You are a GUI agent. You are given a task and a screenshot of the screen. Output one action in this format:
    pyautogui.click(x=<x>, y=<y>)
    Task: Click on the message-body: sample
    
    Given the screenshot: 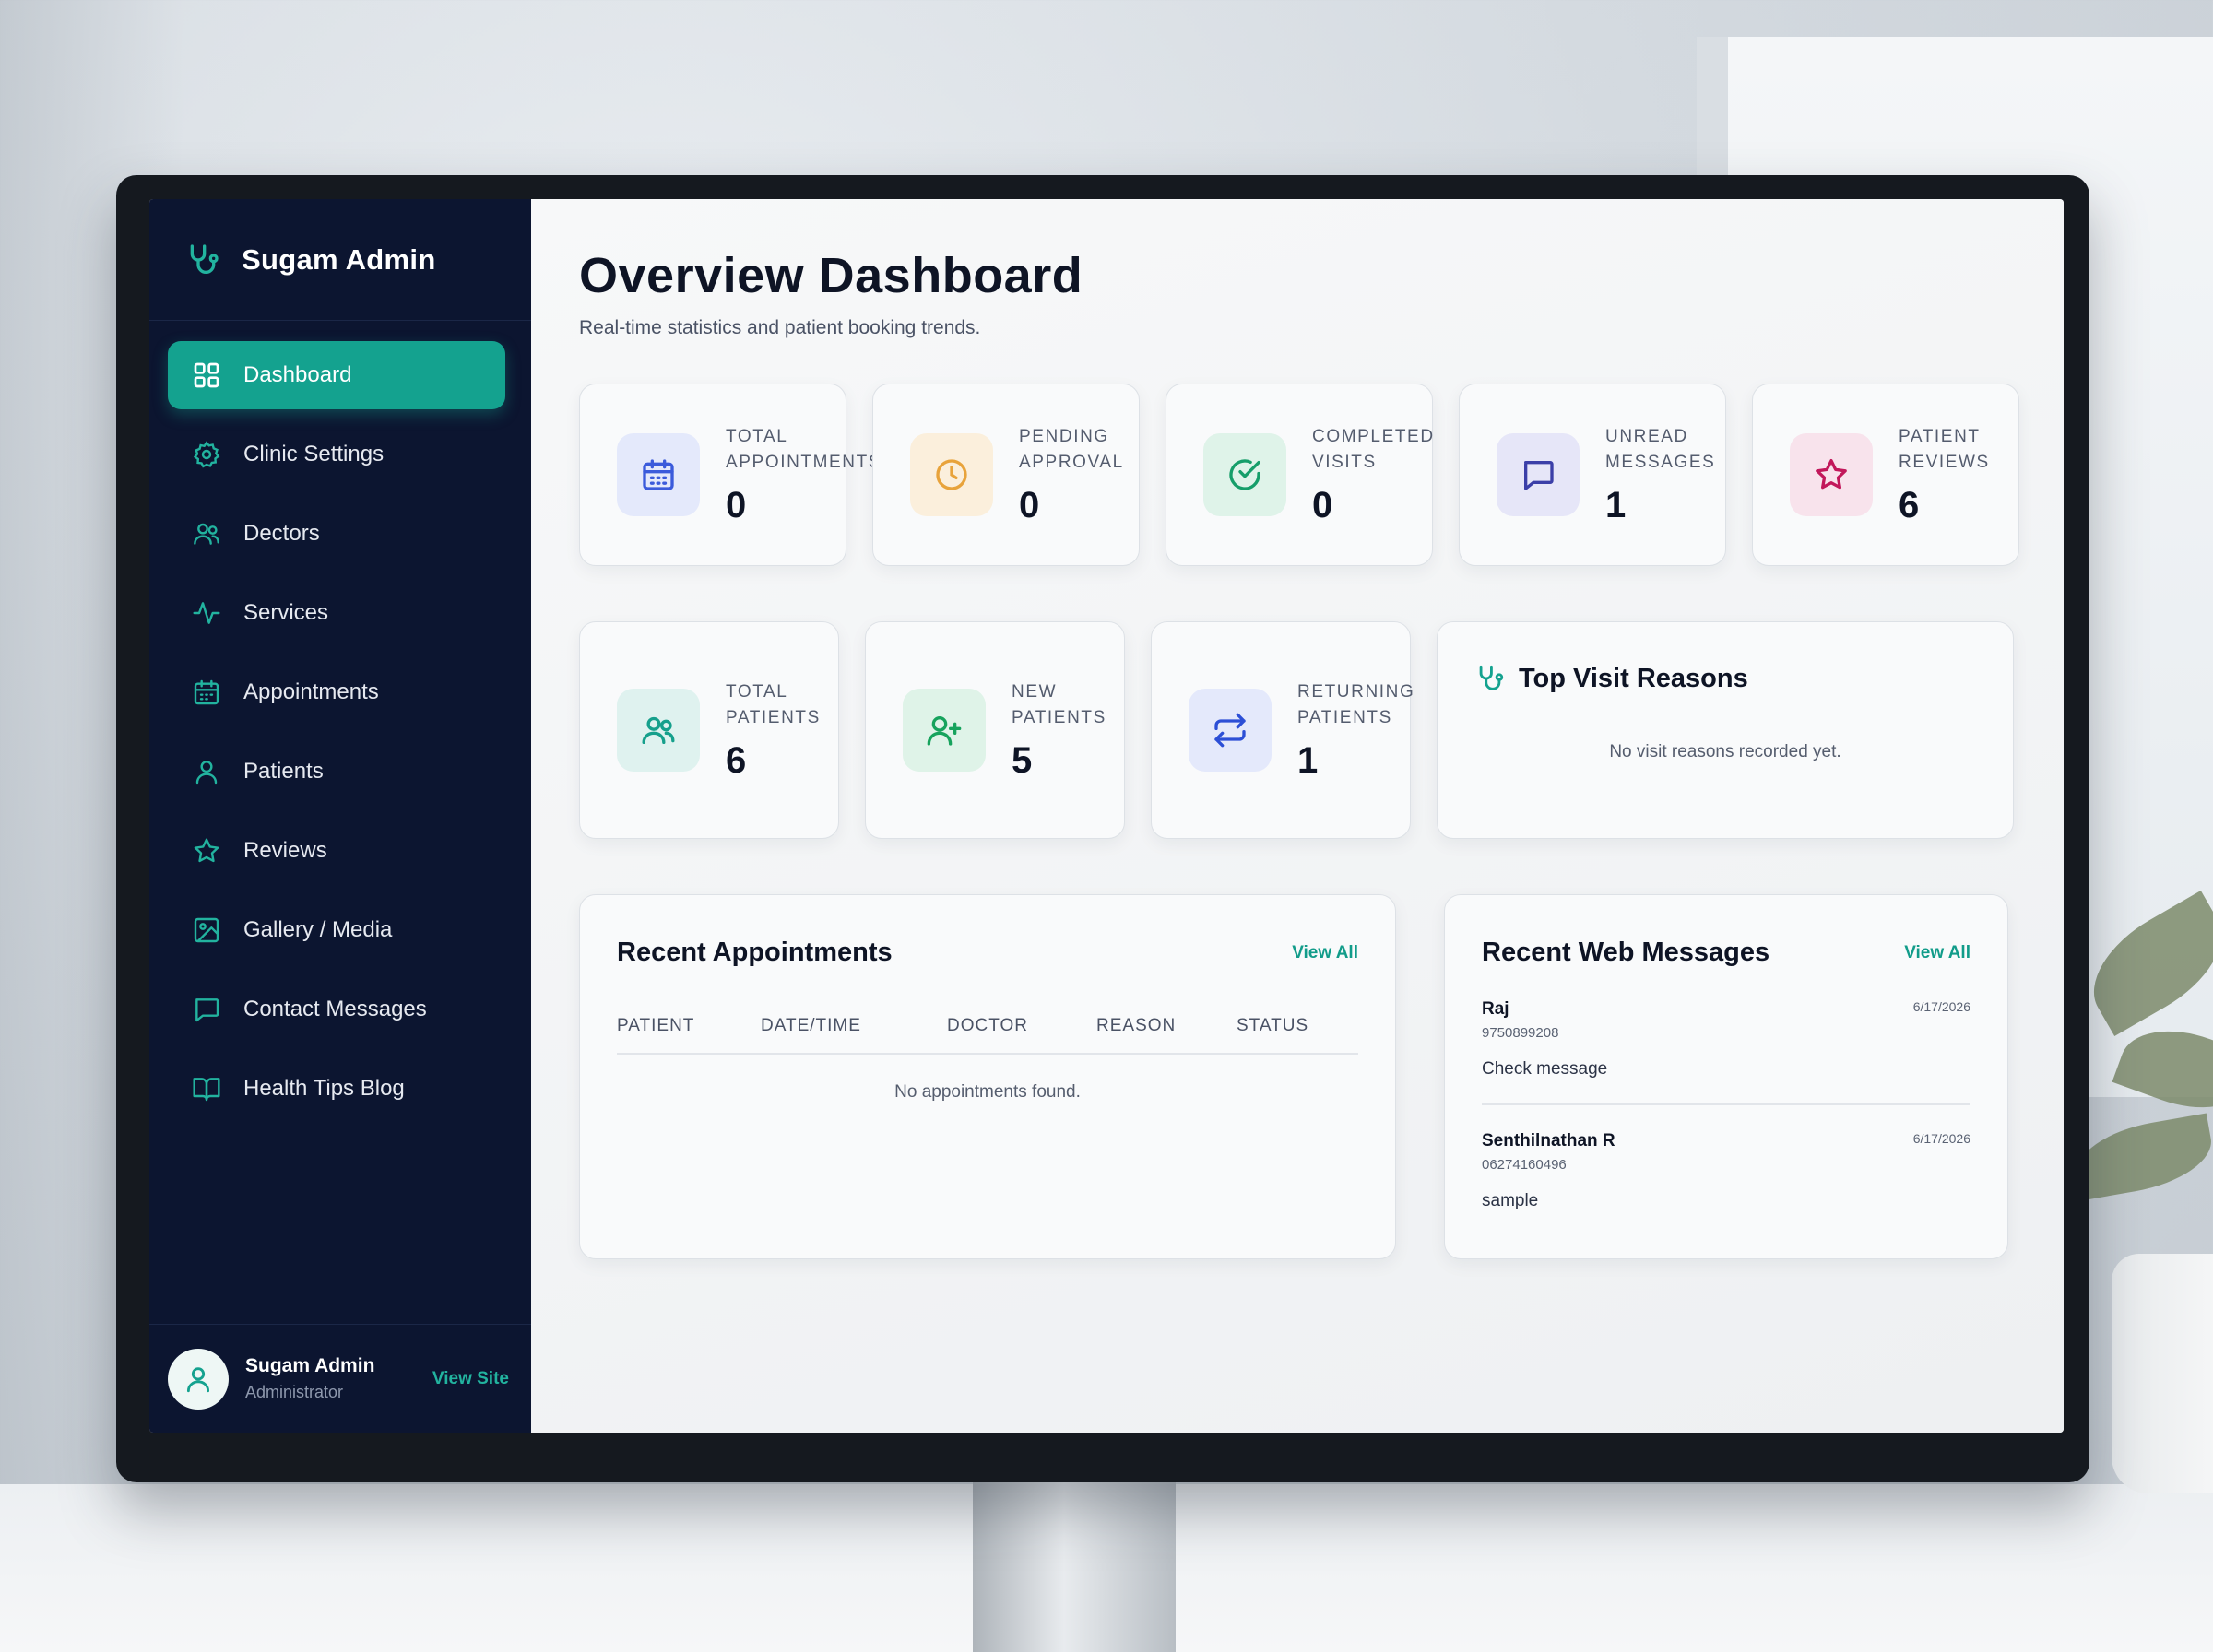 What is the action you would take?
    pyautogui.click(x=1510, y=1200)
    